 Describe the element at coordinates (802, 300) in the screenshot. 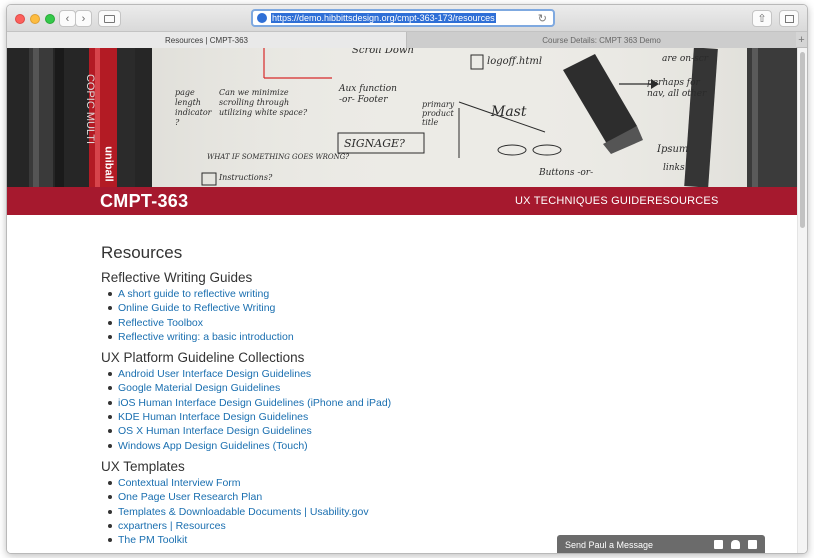

I see `vertical-scrollbar` at that location.